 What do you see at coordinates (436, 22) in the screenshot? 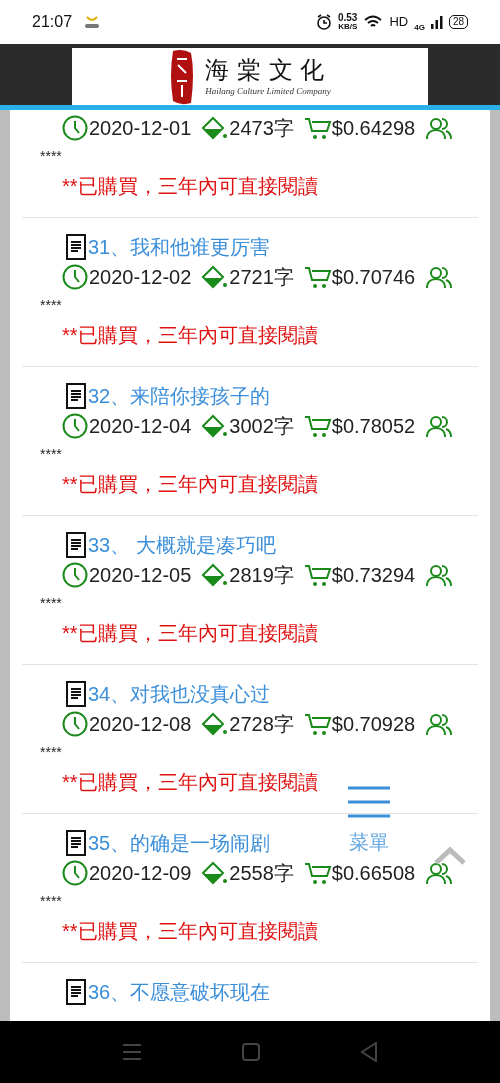
I see `signal-icon` at bounding box center [436, 22].